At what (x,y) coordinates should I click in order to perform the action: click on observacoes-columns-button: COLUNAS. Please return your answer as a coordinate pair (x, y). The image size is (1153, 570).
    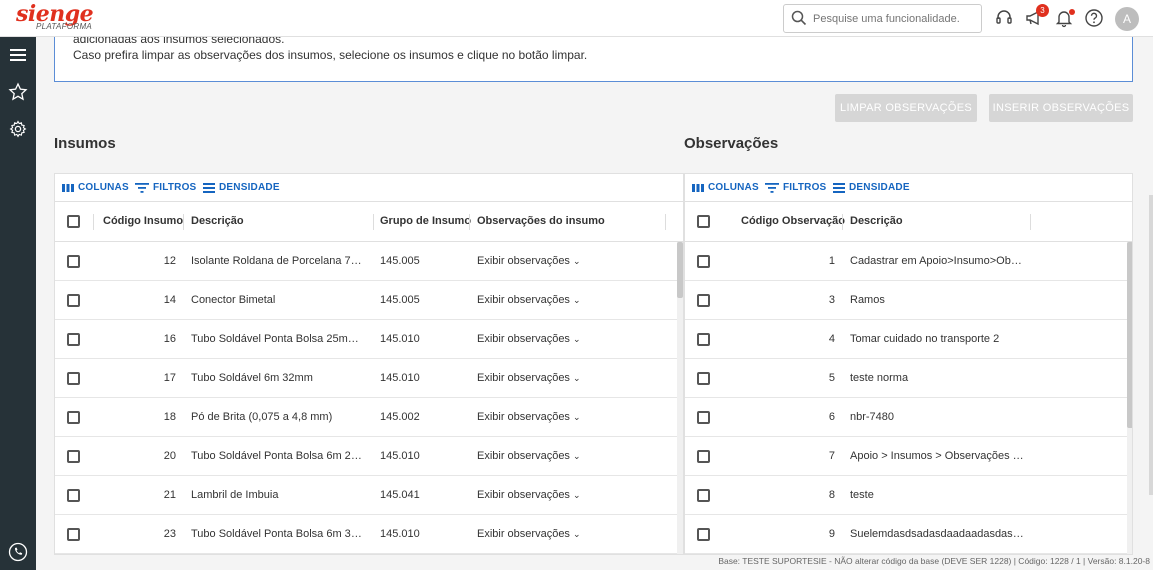
    Looking at the image, I should click on (725, 187).